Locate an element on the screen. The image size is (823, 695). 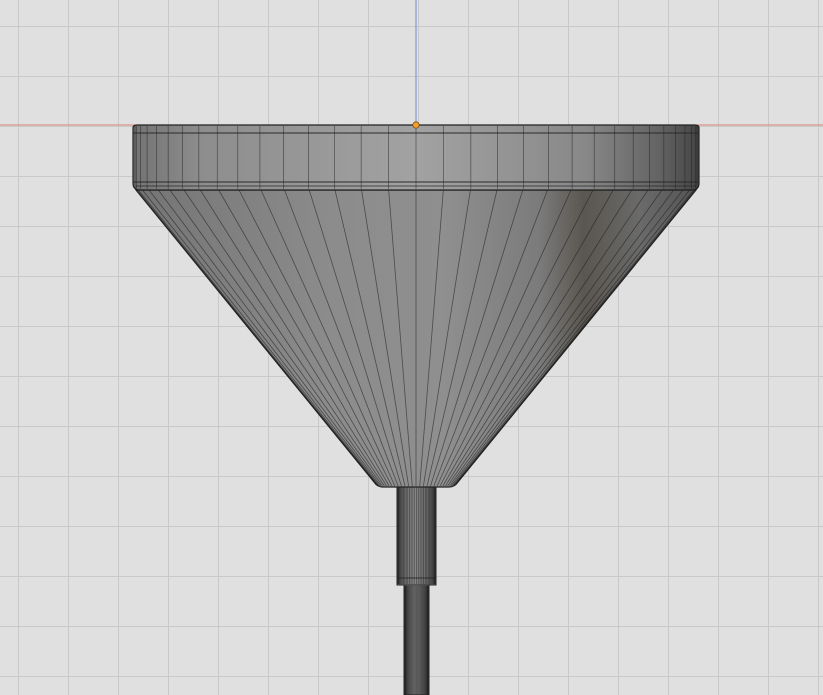
spout-edges is located at coordinates (416, 640).